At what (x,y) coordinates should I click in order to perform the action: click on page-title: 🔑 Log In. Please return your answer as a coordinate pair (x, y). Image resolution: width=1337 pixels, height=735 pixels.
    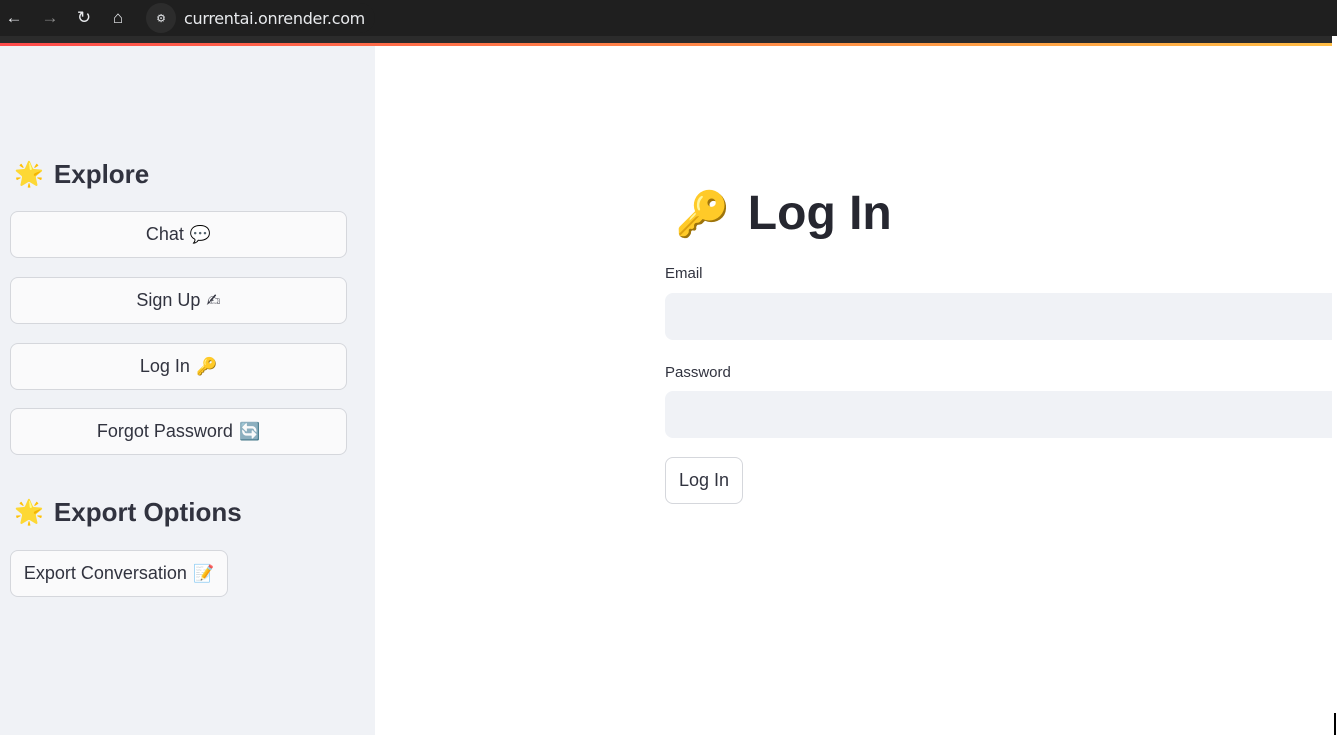
    Looking at the image, I should click on (783, 213).